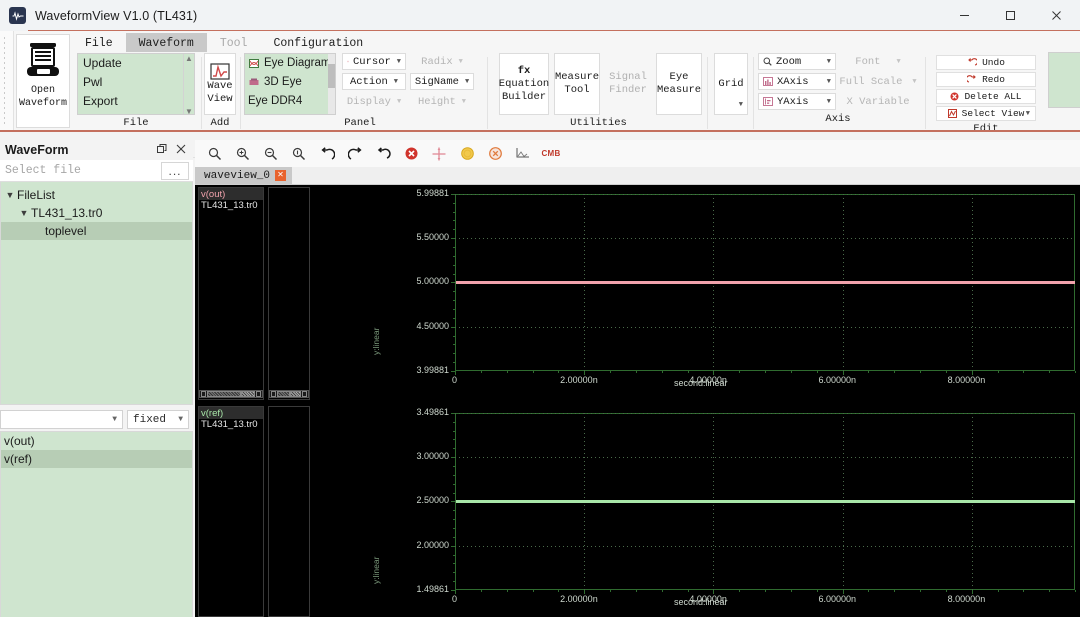 The width and height of the screenshot is (1080, 617). What do you see at coordinates (523, 154) in the screenshot?
I see `slope-cursor-icon` at bounding box center [523, 154].